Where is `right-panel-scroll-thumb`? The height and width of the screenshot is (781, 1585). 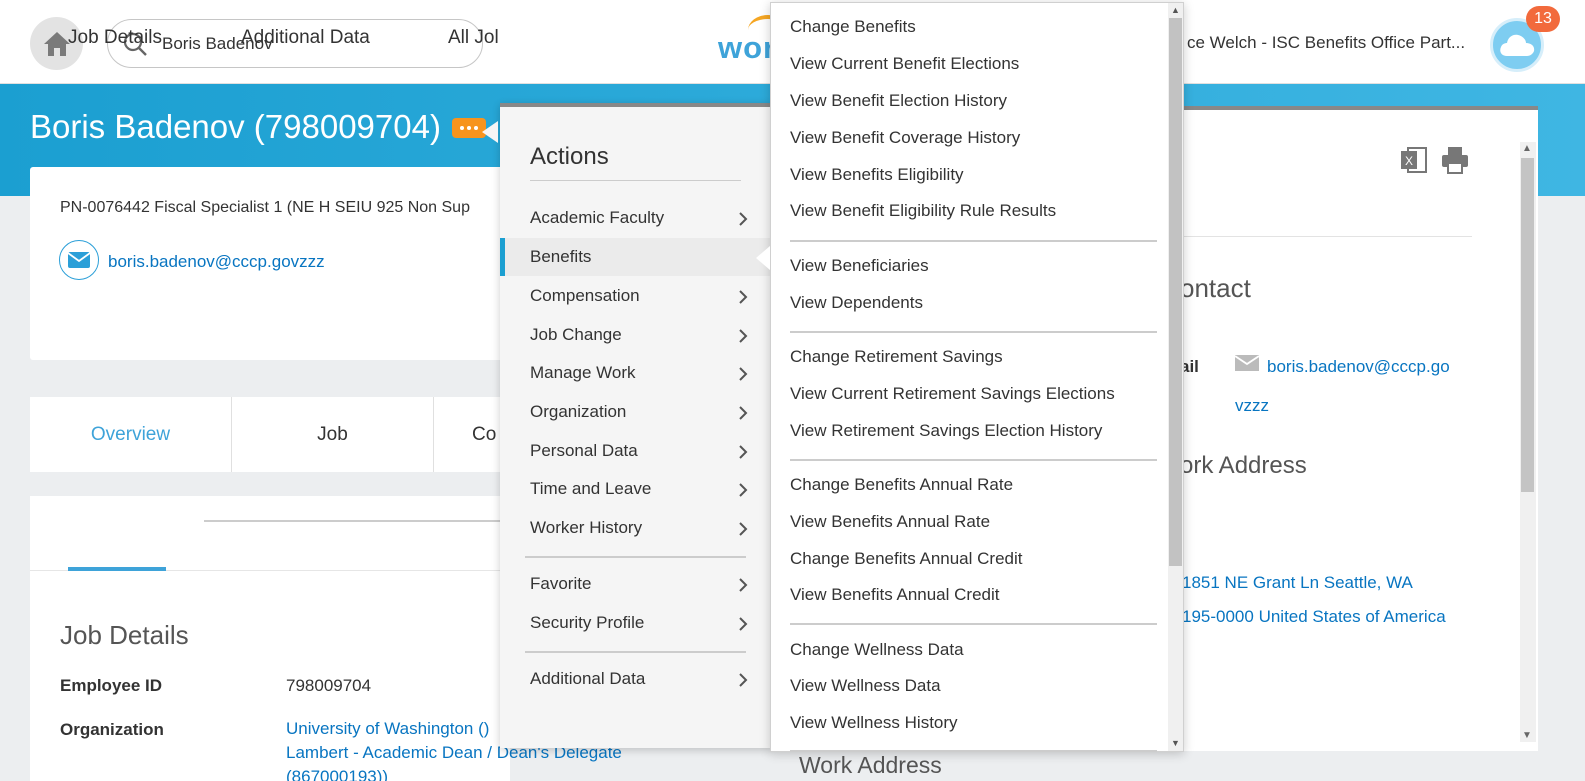
right-panel-scroll-thumb is located at coordinates (1527, 325).